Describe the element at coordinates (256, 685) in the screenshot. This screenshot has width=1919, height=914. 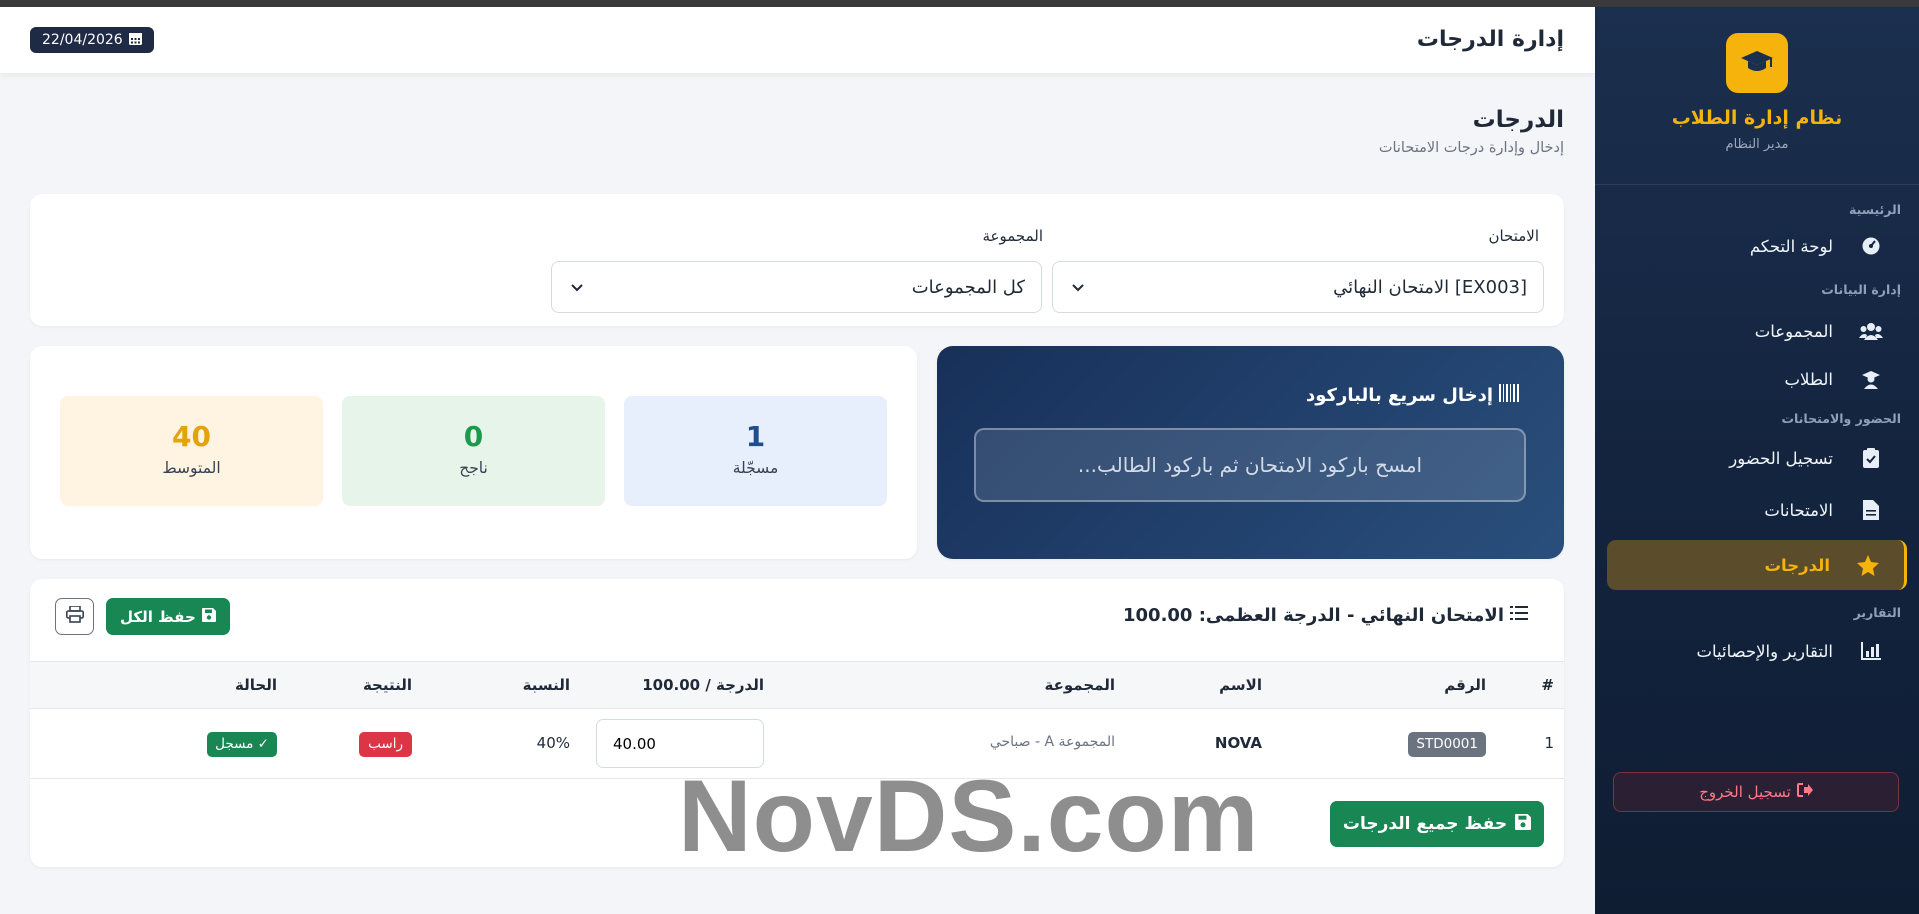
I see `column-header: الحالة` at that location.